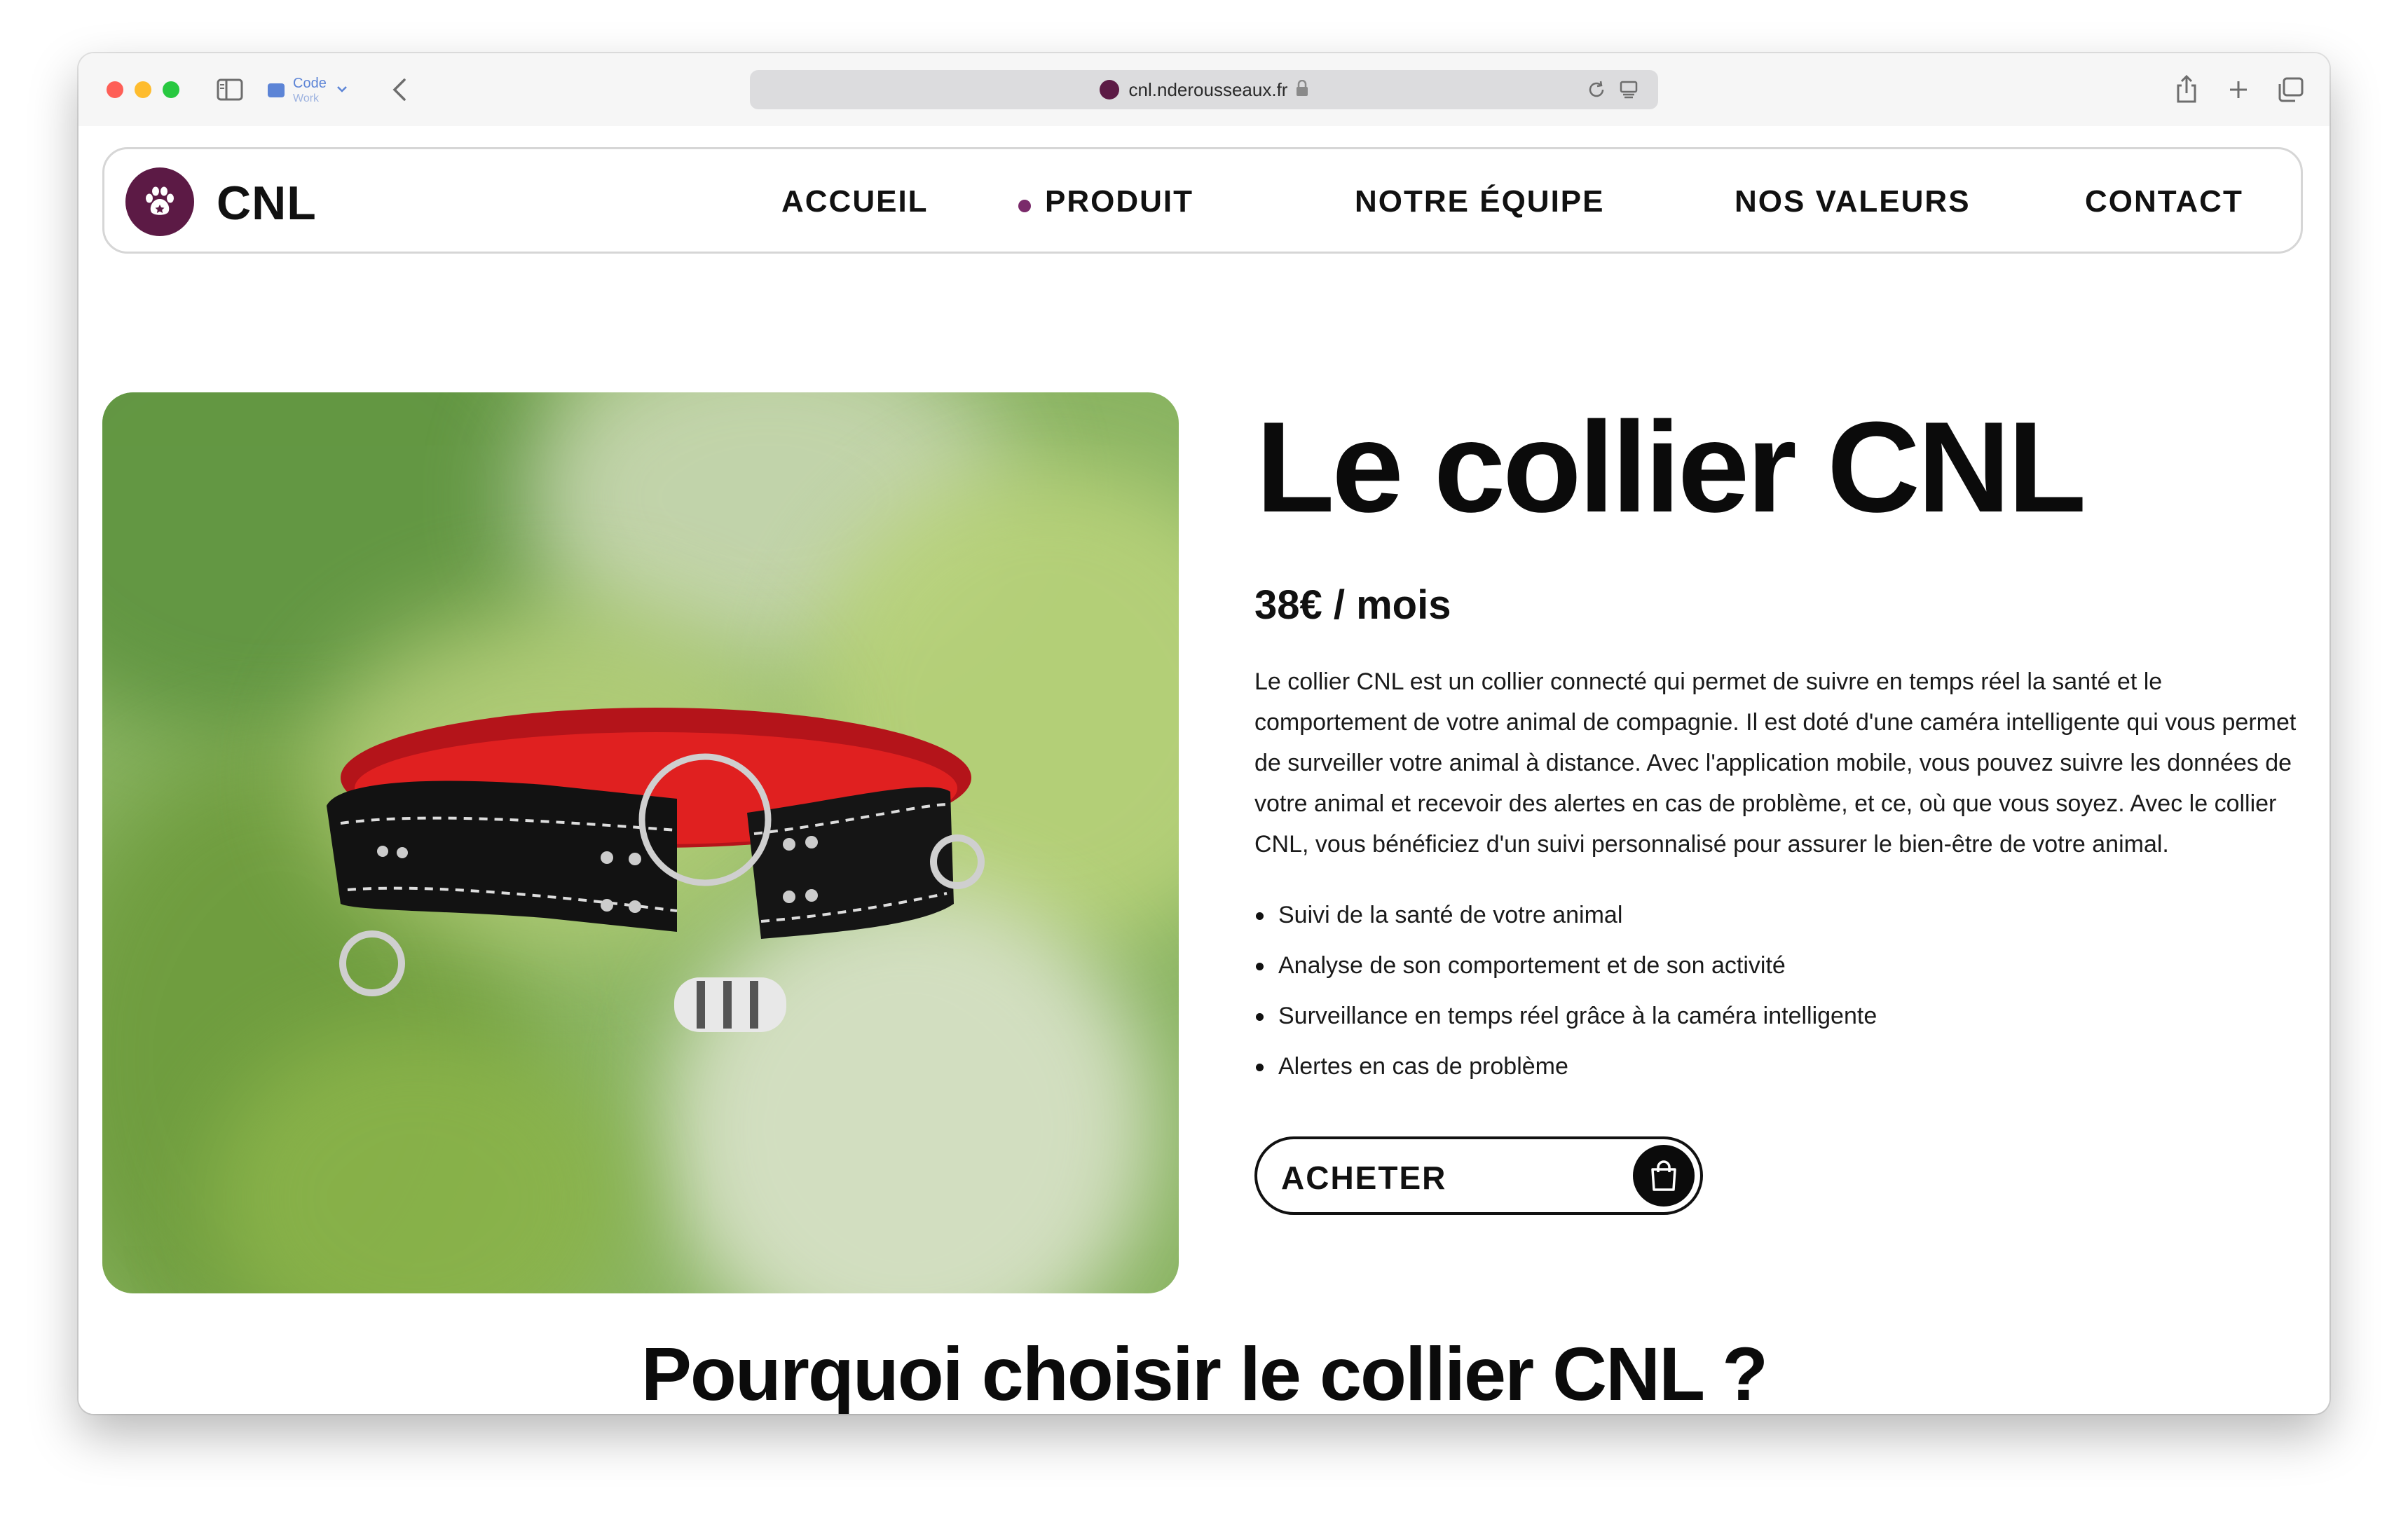 Image resolution: width=2408 pixels, height=1519 pixels. What do you see at coordinates (399, 89) in the screenshot?
I see `back-arrow-icon` at bounding box center [399, 89].